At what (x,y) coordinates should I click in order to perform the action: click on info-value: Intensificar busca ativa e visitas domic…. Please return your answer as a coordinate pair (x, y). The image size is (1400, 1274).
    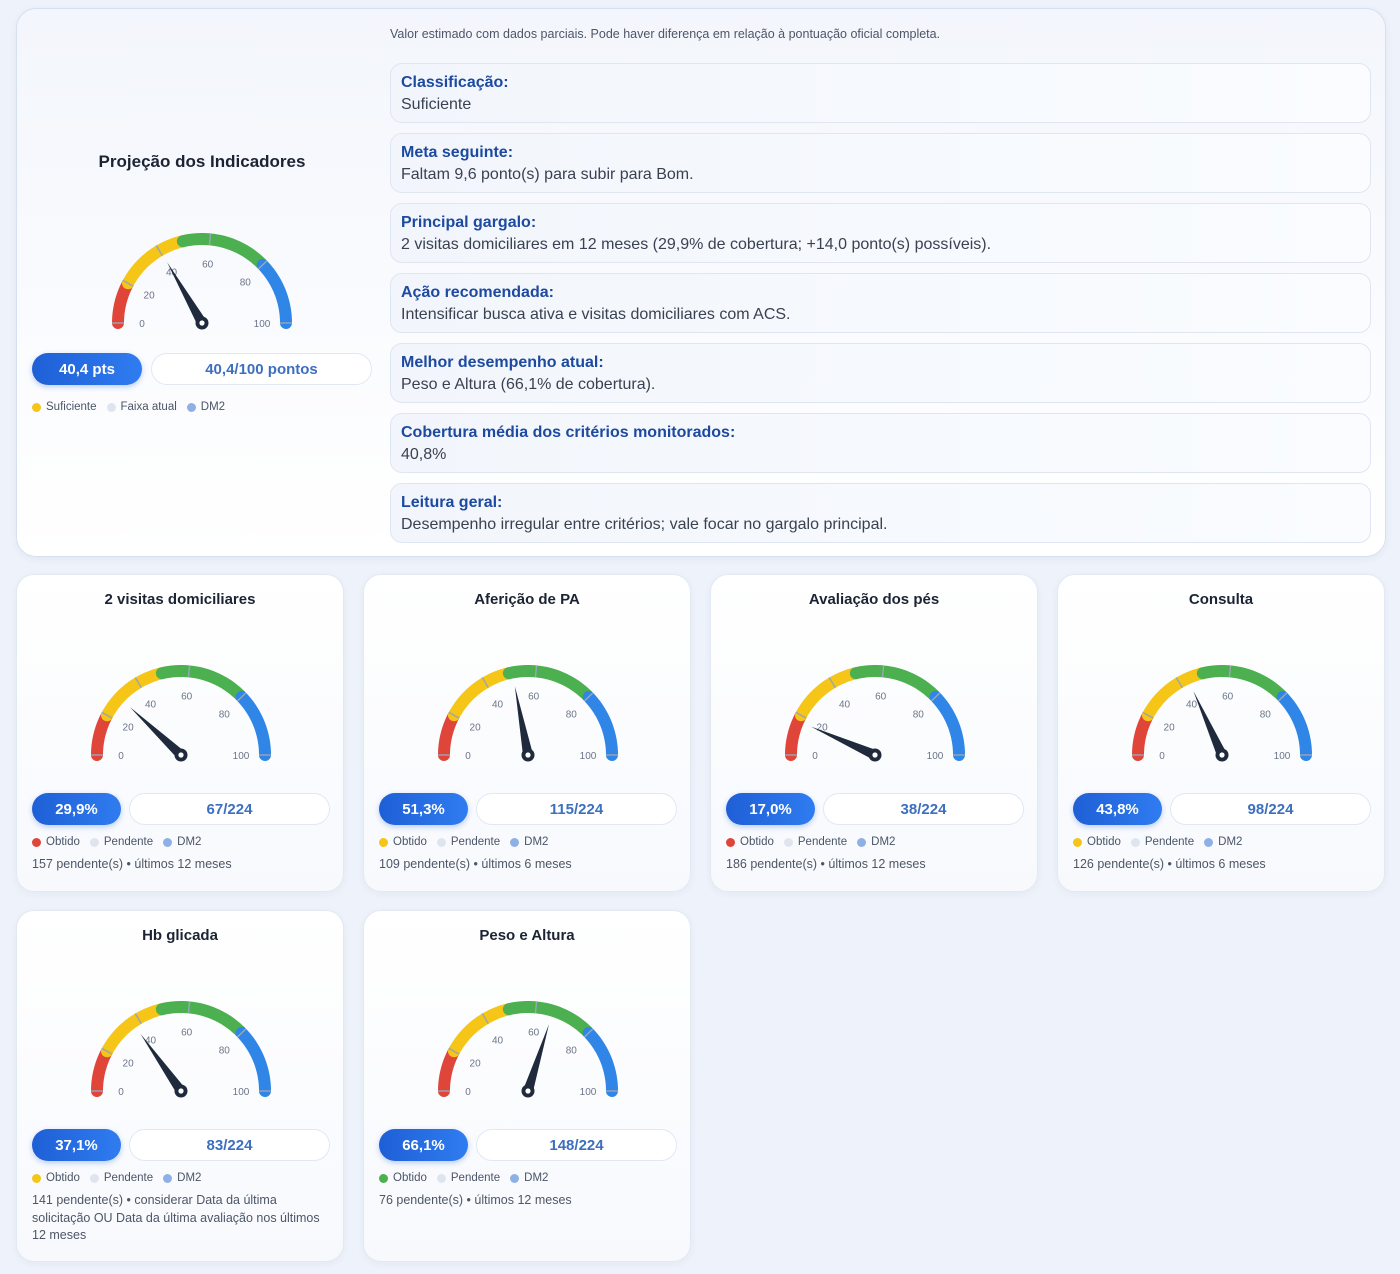
    Looking at the image, I should click on (596, 314).